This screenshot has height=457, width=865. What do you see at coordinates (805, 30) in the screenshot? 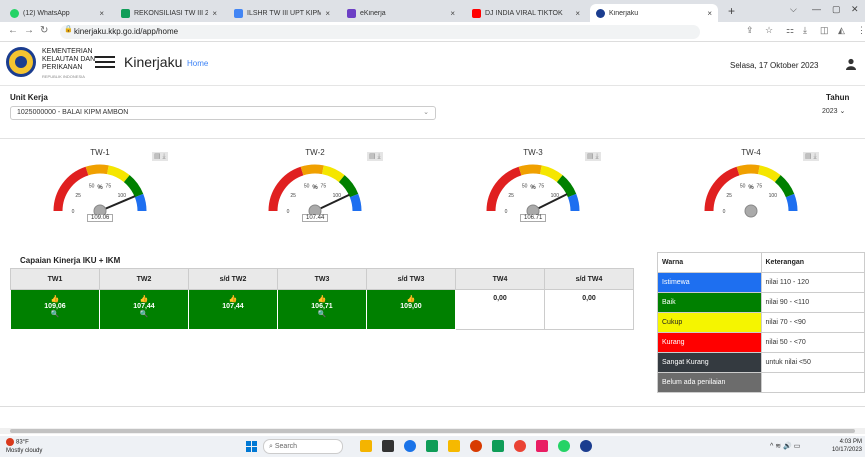
I see `download-icon: ⤓` at bounding box center [805, 30].